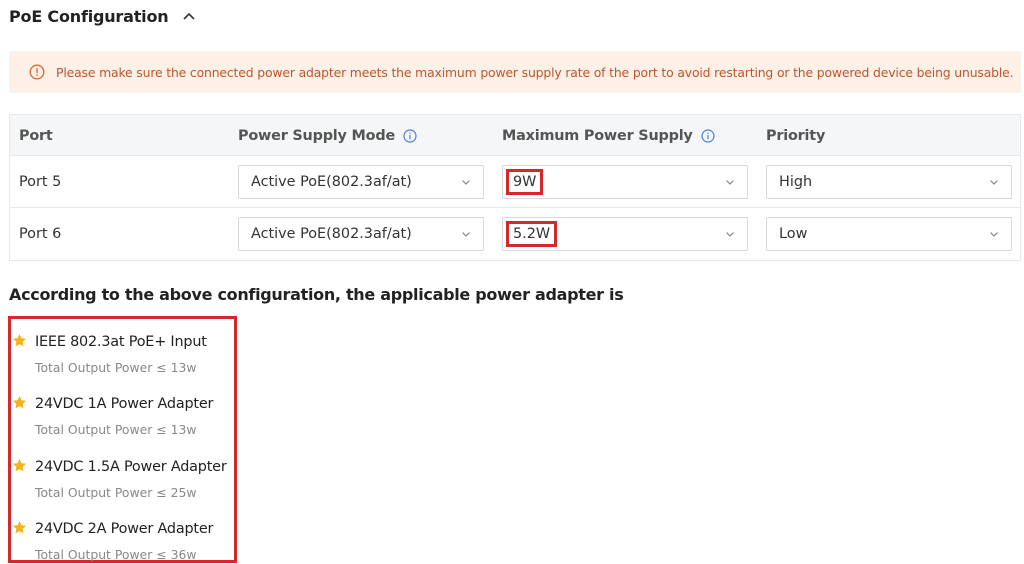  Describe the element at coordinates (889, 182) in the screenshot. I see `priority-select: High` at that location.